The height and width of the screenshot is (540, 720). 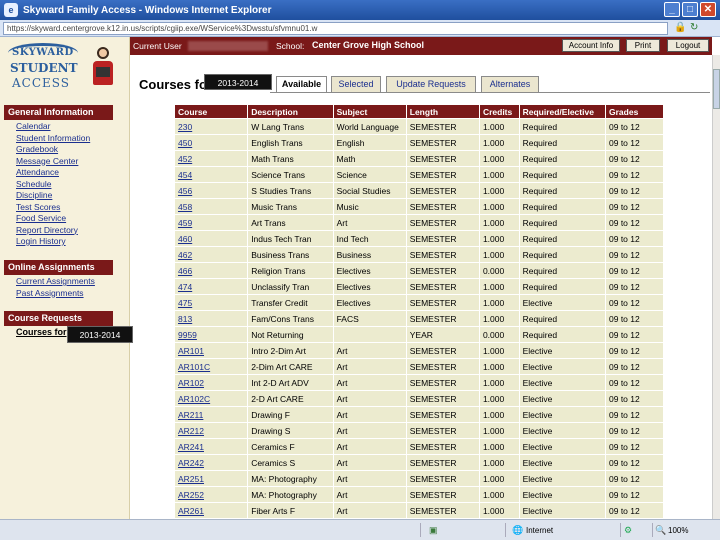 I want to click on cell-course: AR261, so click(x=211, y=510).